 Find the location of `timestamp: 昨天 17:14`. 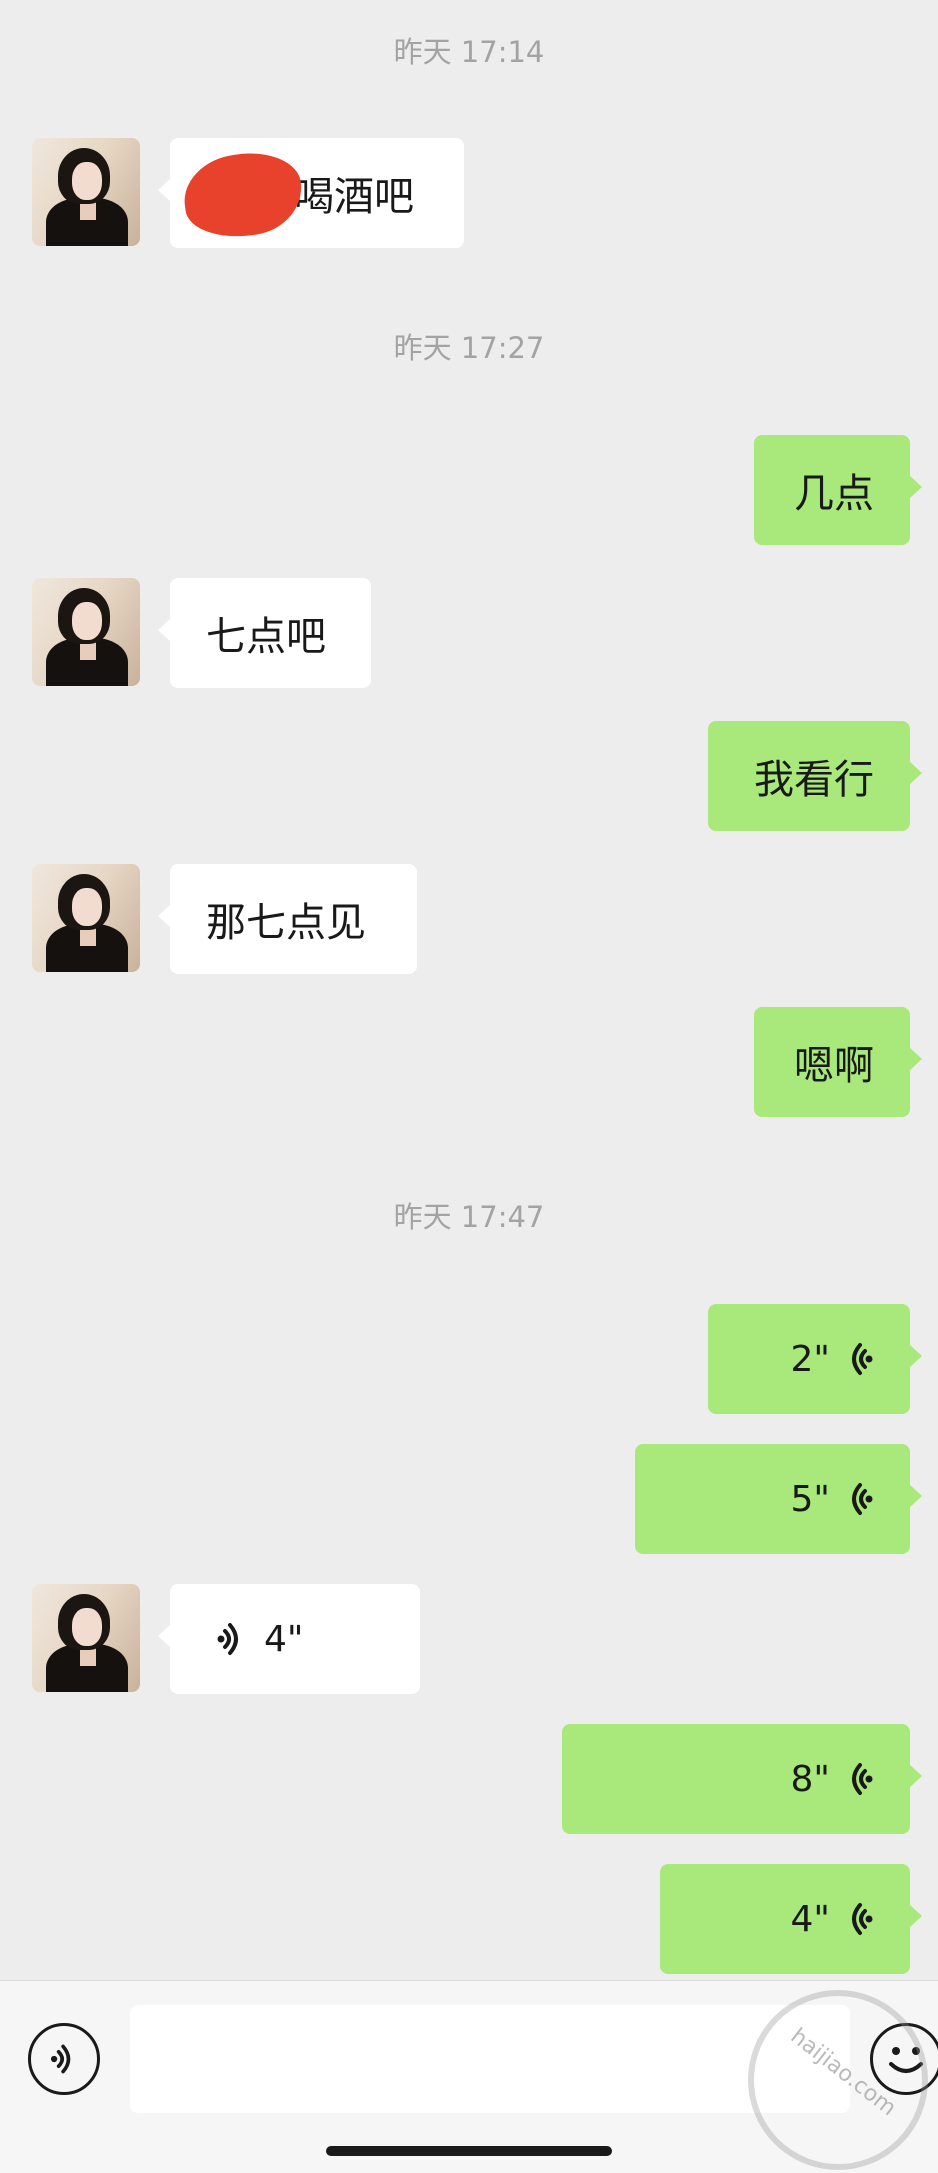

timestamp: 昨天 17:14 is located at coordinates (469, 52).